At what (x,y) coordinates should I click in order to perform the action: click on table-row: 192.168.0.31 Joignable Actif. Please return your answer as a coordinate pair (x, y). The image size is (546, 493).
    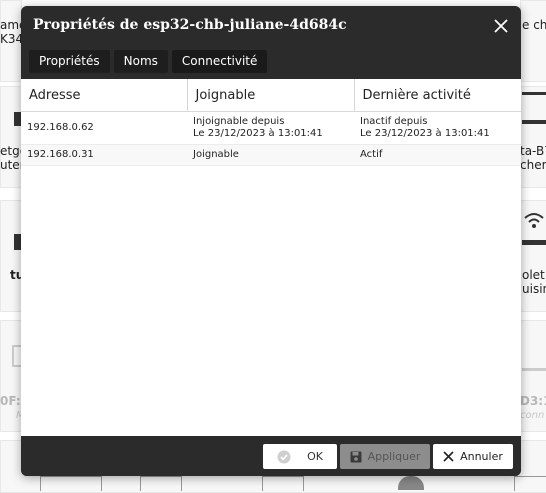
    Looking at the image, I should click on (271, 155).